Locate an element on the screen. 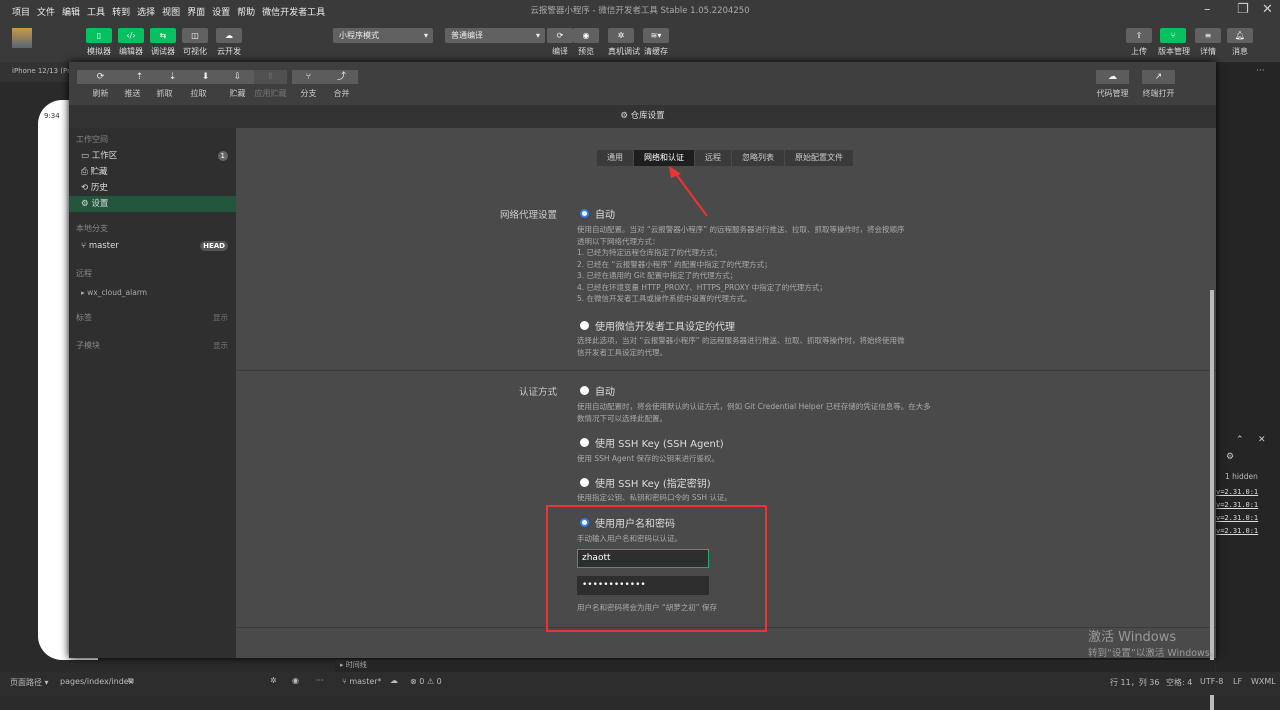 This screenshot has height=710, width=1280. sidebar-item-label: 历史 is located at coordinates (99, 188).